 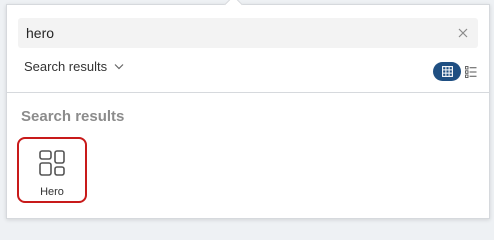 I want to click on close-icon, so click(x=463, y=33).